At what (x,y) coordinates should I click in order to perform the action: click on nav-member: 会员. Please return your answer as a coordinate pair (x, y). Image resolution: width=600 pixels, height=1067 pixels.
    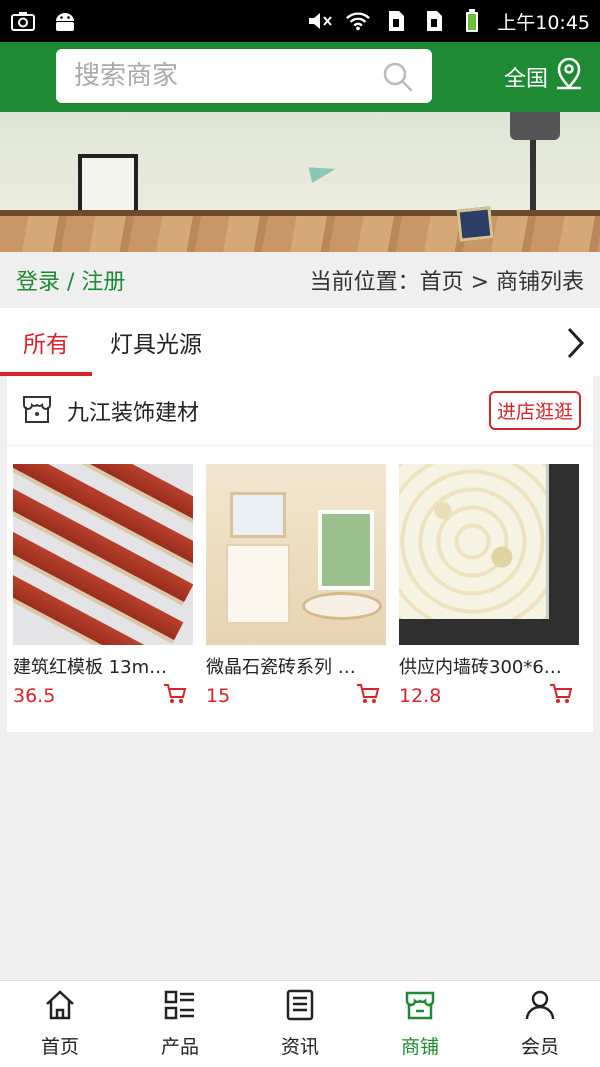
    Looking at the image, I should click on (540, 1024).